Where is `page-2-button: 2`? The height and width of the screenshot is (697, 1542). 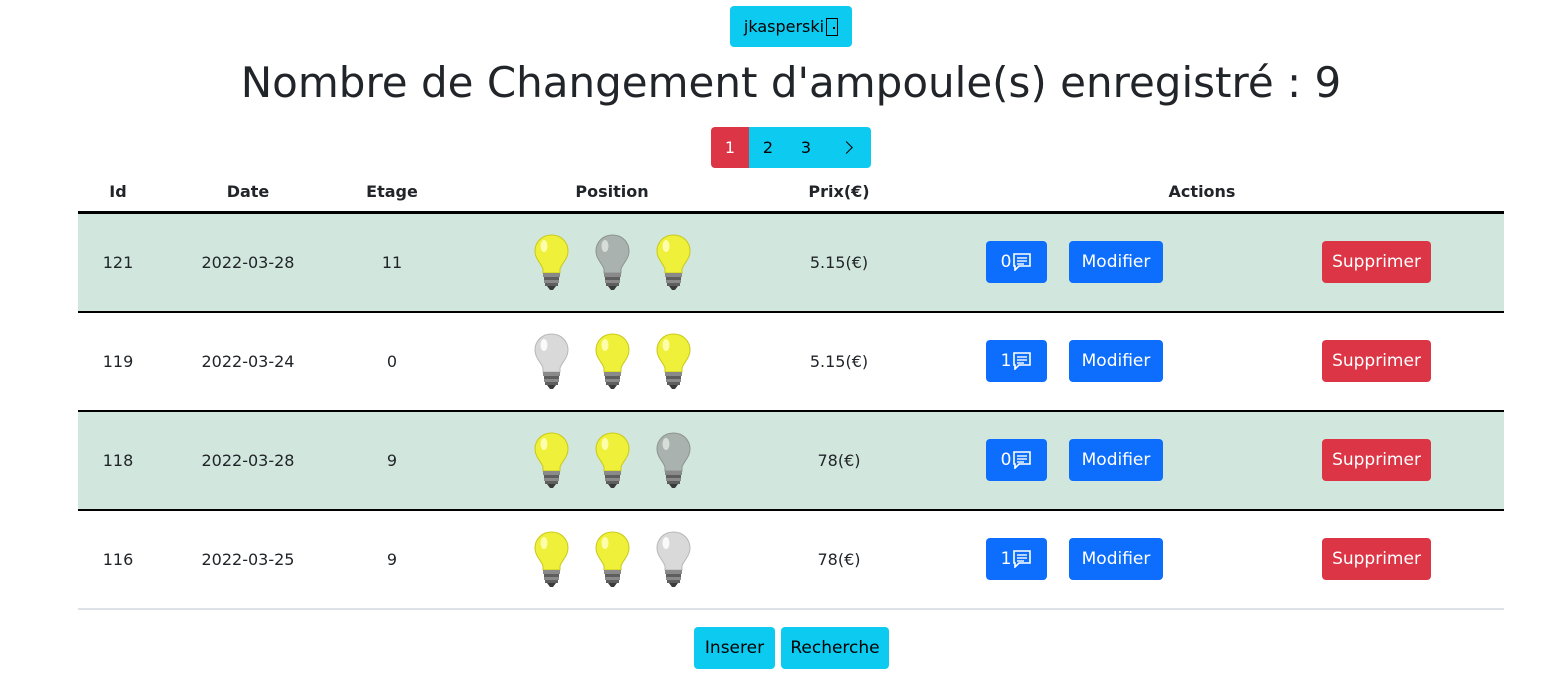 page-2-button: 2 is located at coordinates (768, 147).